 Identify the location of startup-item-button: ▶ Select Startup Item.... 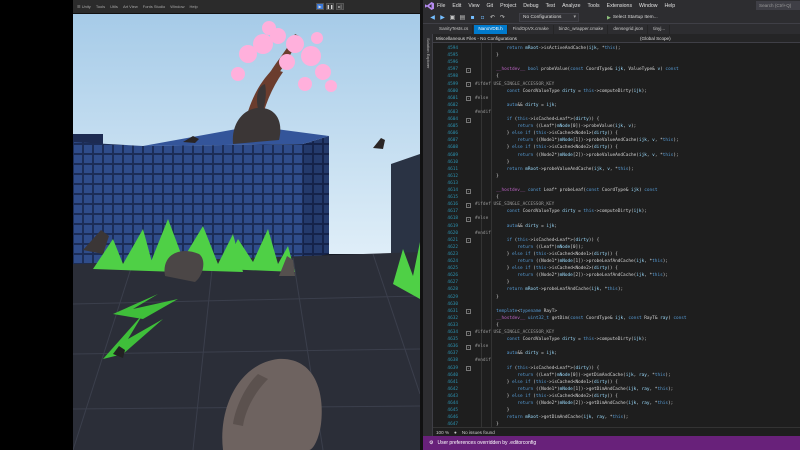
(632, 18).